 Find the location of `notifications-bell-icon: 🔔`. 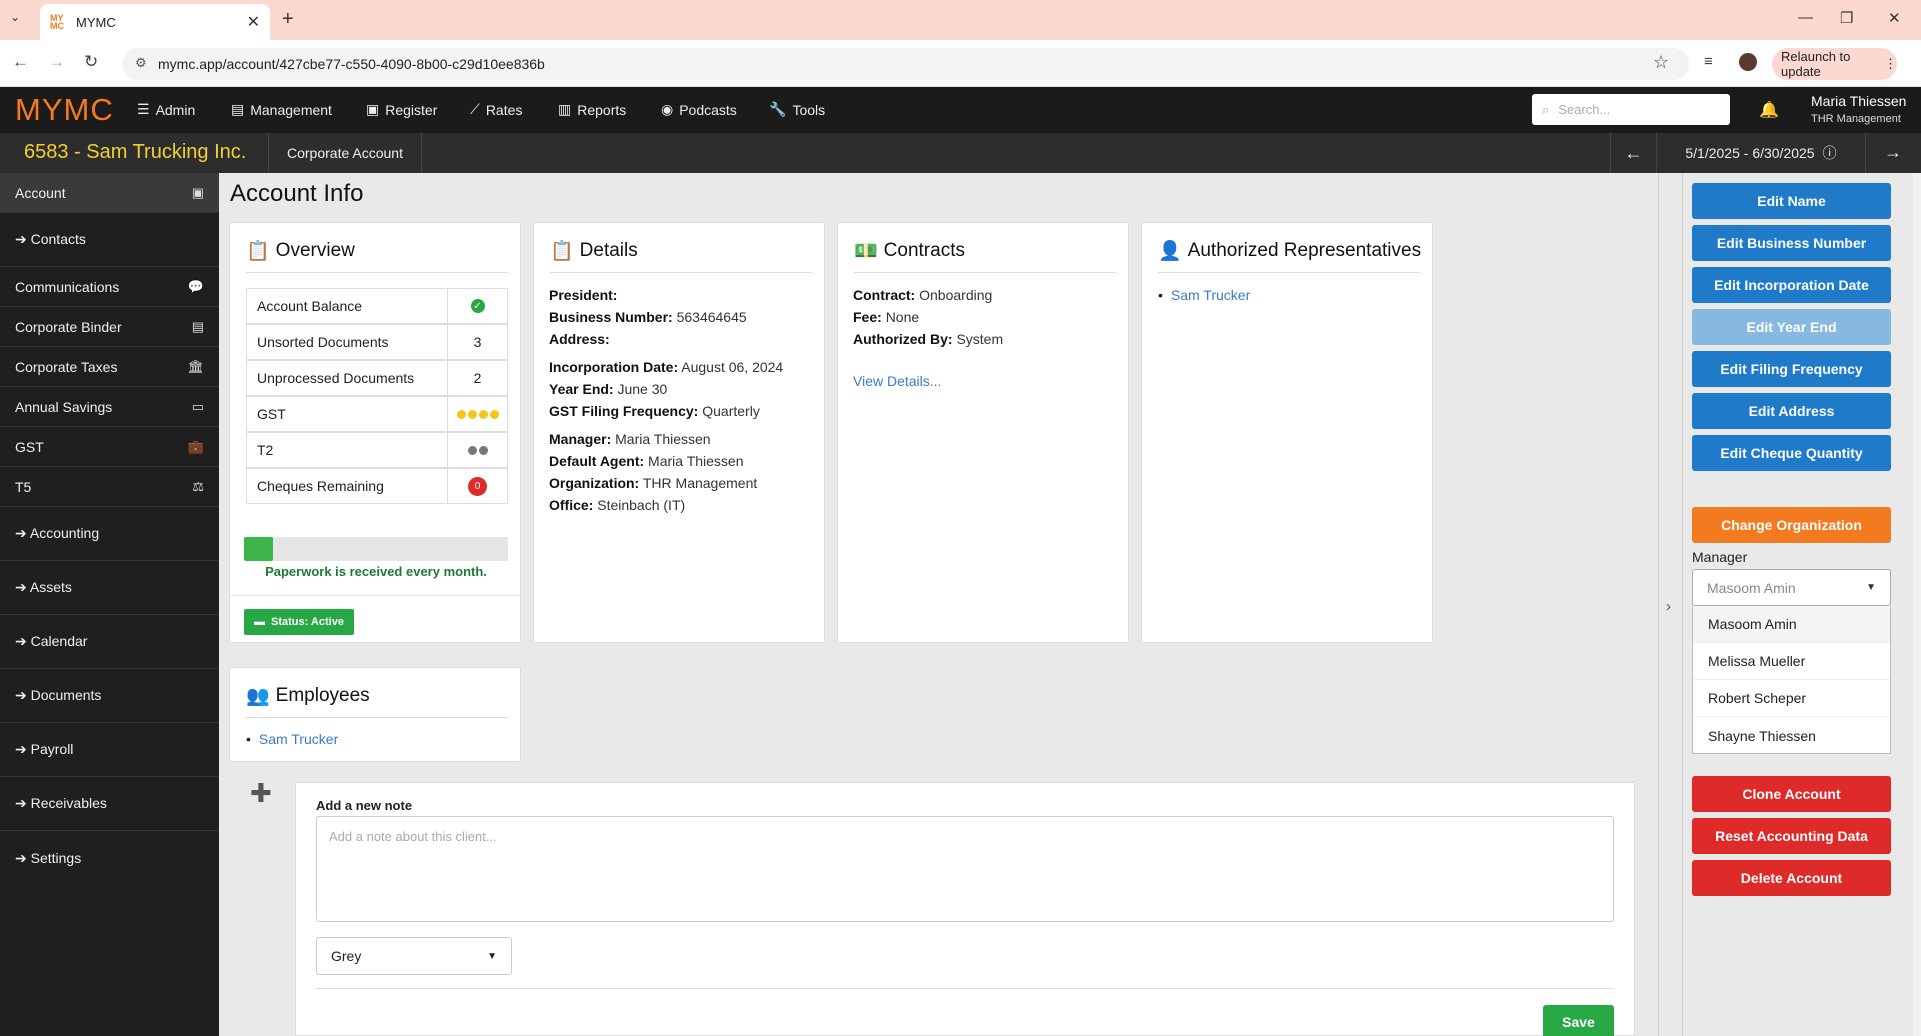

notifications-bell-icon: 🔔 is located at coordinates (1769, 110).